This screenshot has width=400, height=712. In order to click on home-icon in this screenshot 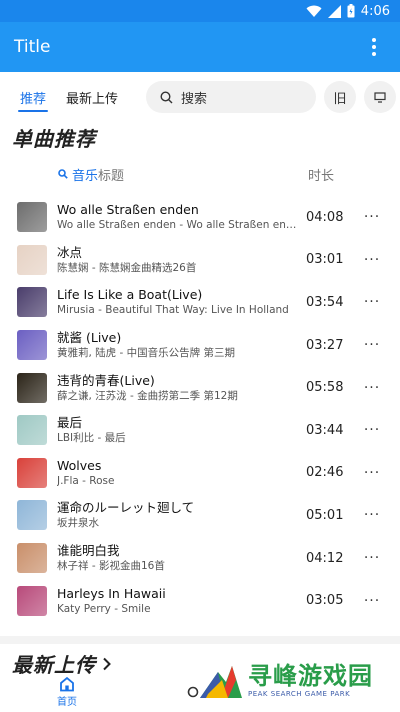, I will do `click(67, 684)`.